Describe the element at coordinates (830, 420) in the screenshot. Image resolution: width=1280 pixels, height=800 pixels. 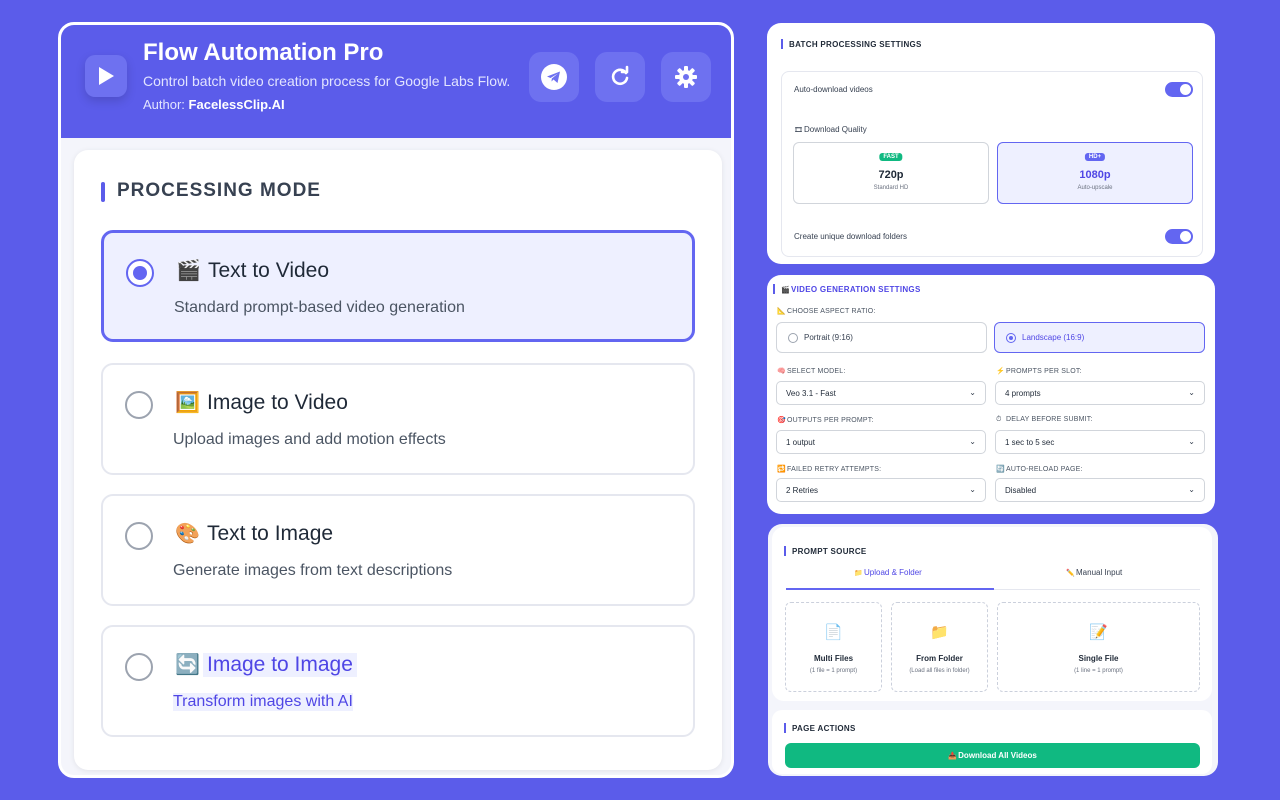
I see `outputs-text: OUTPUTS PER PROMPT:` at that location.